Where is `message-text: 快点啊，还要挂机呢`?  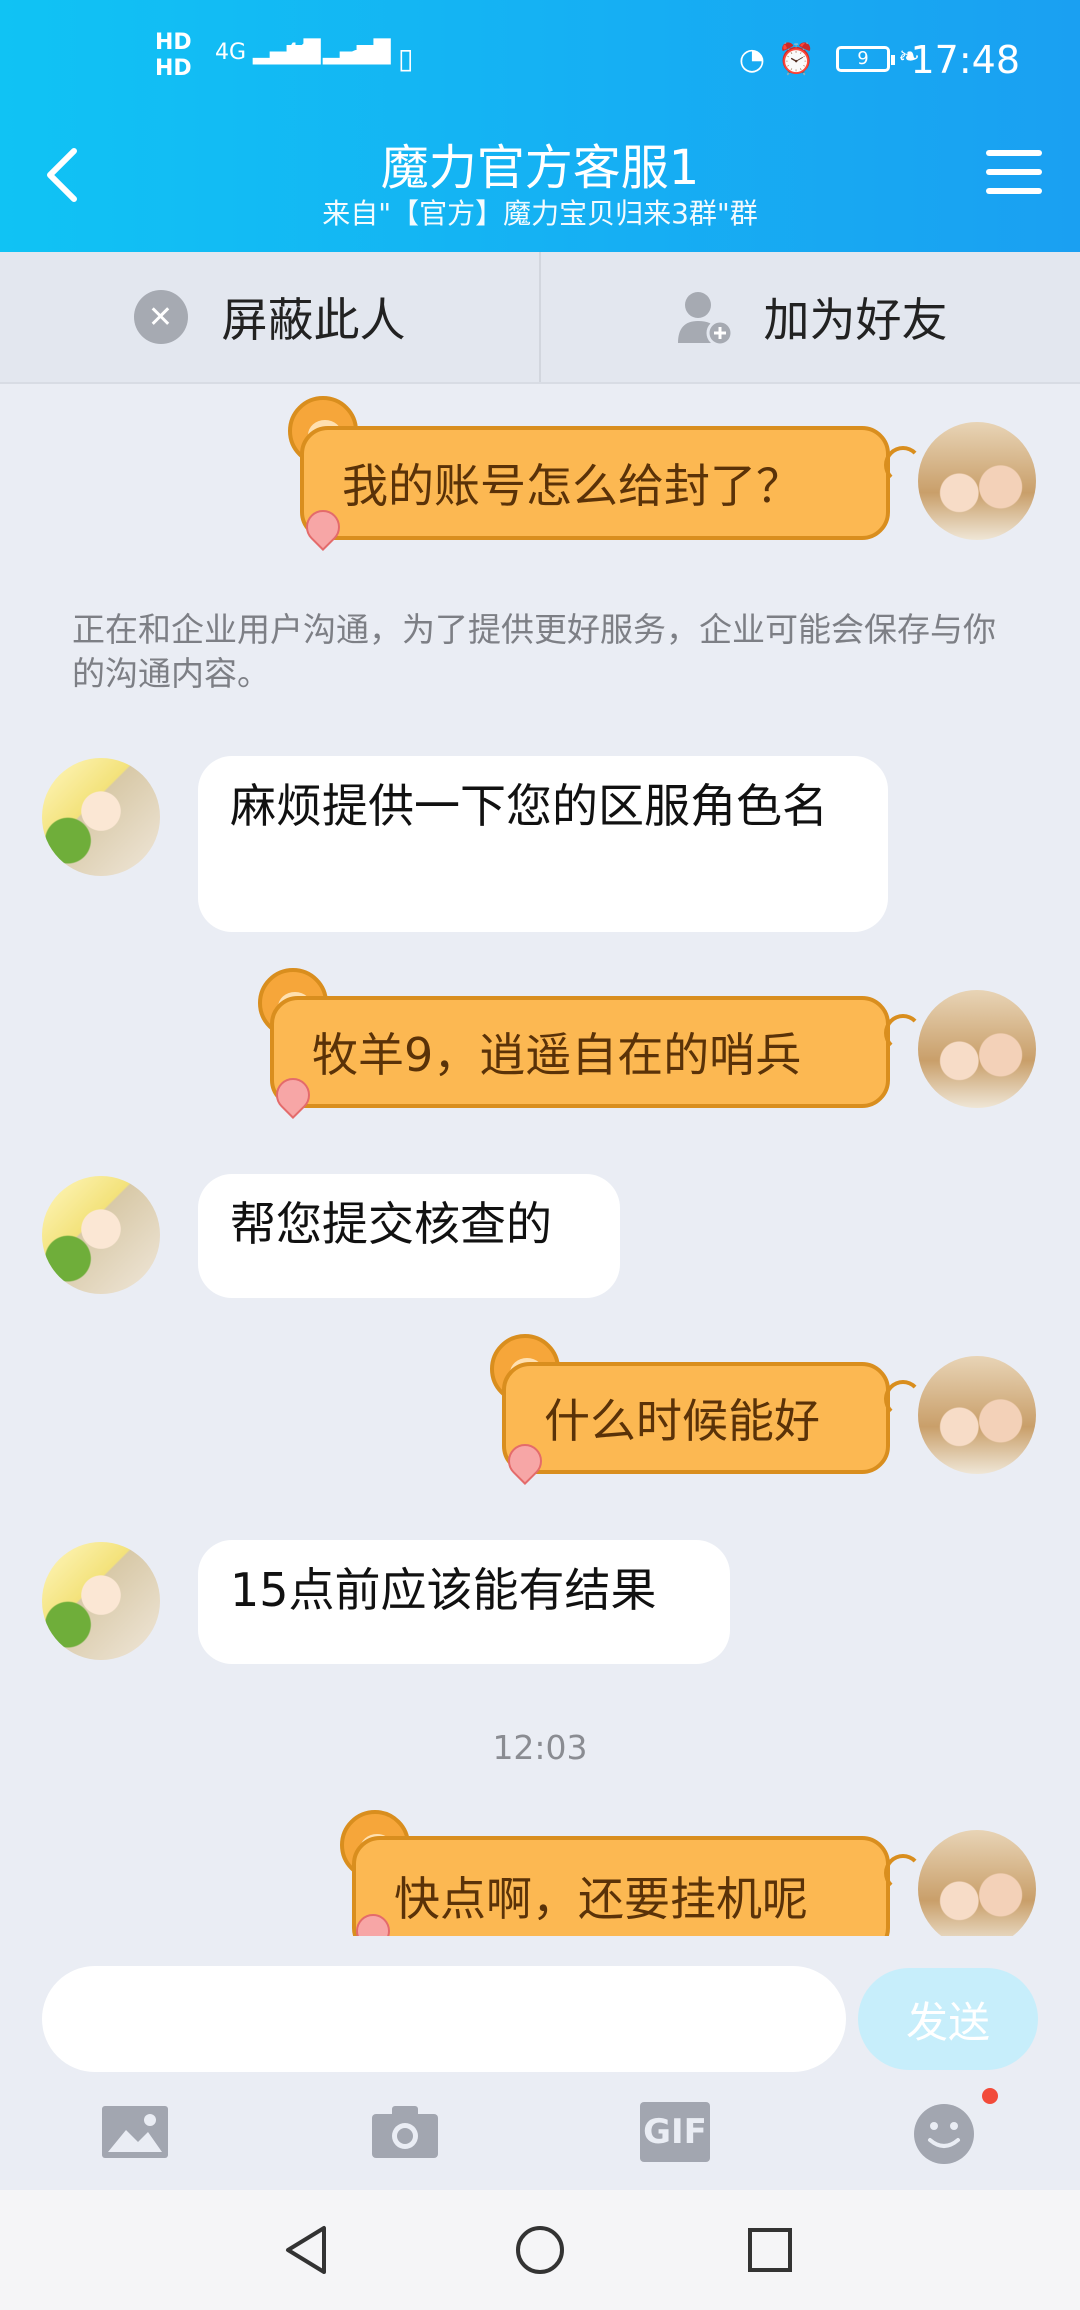 message-text: 快点啊，还要挂机呢 is located at coordinates (601, 1899).